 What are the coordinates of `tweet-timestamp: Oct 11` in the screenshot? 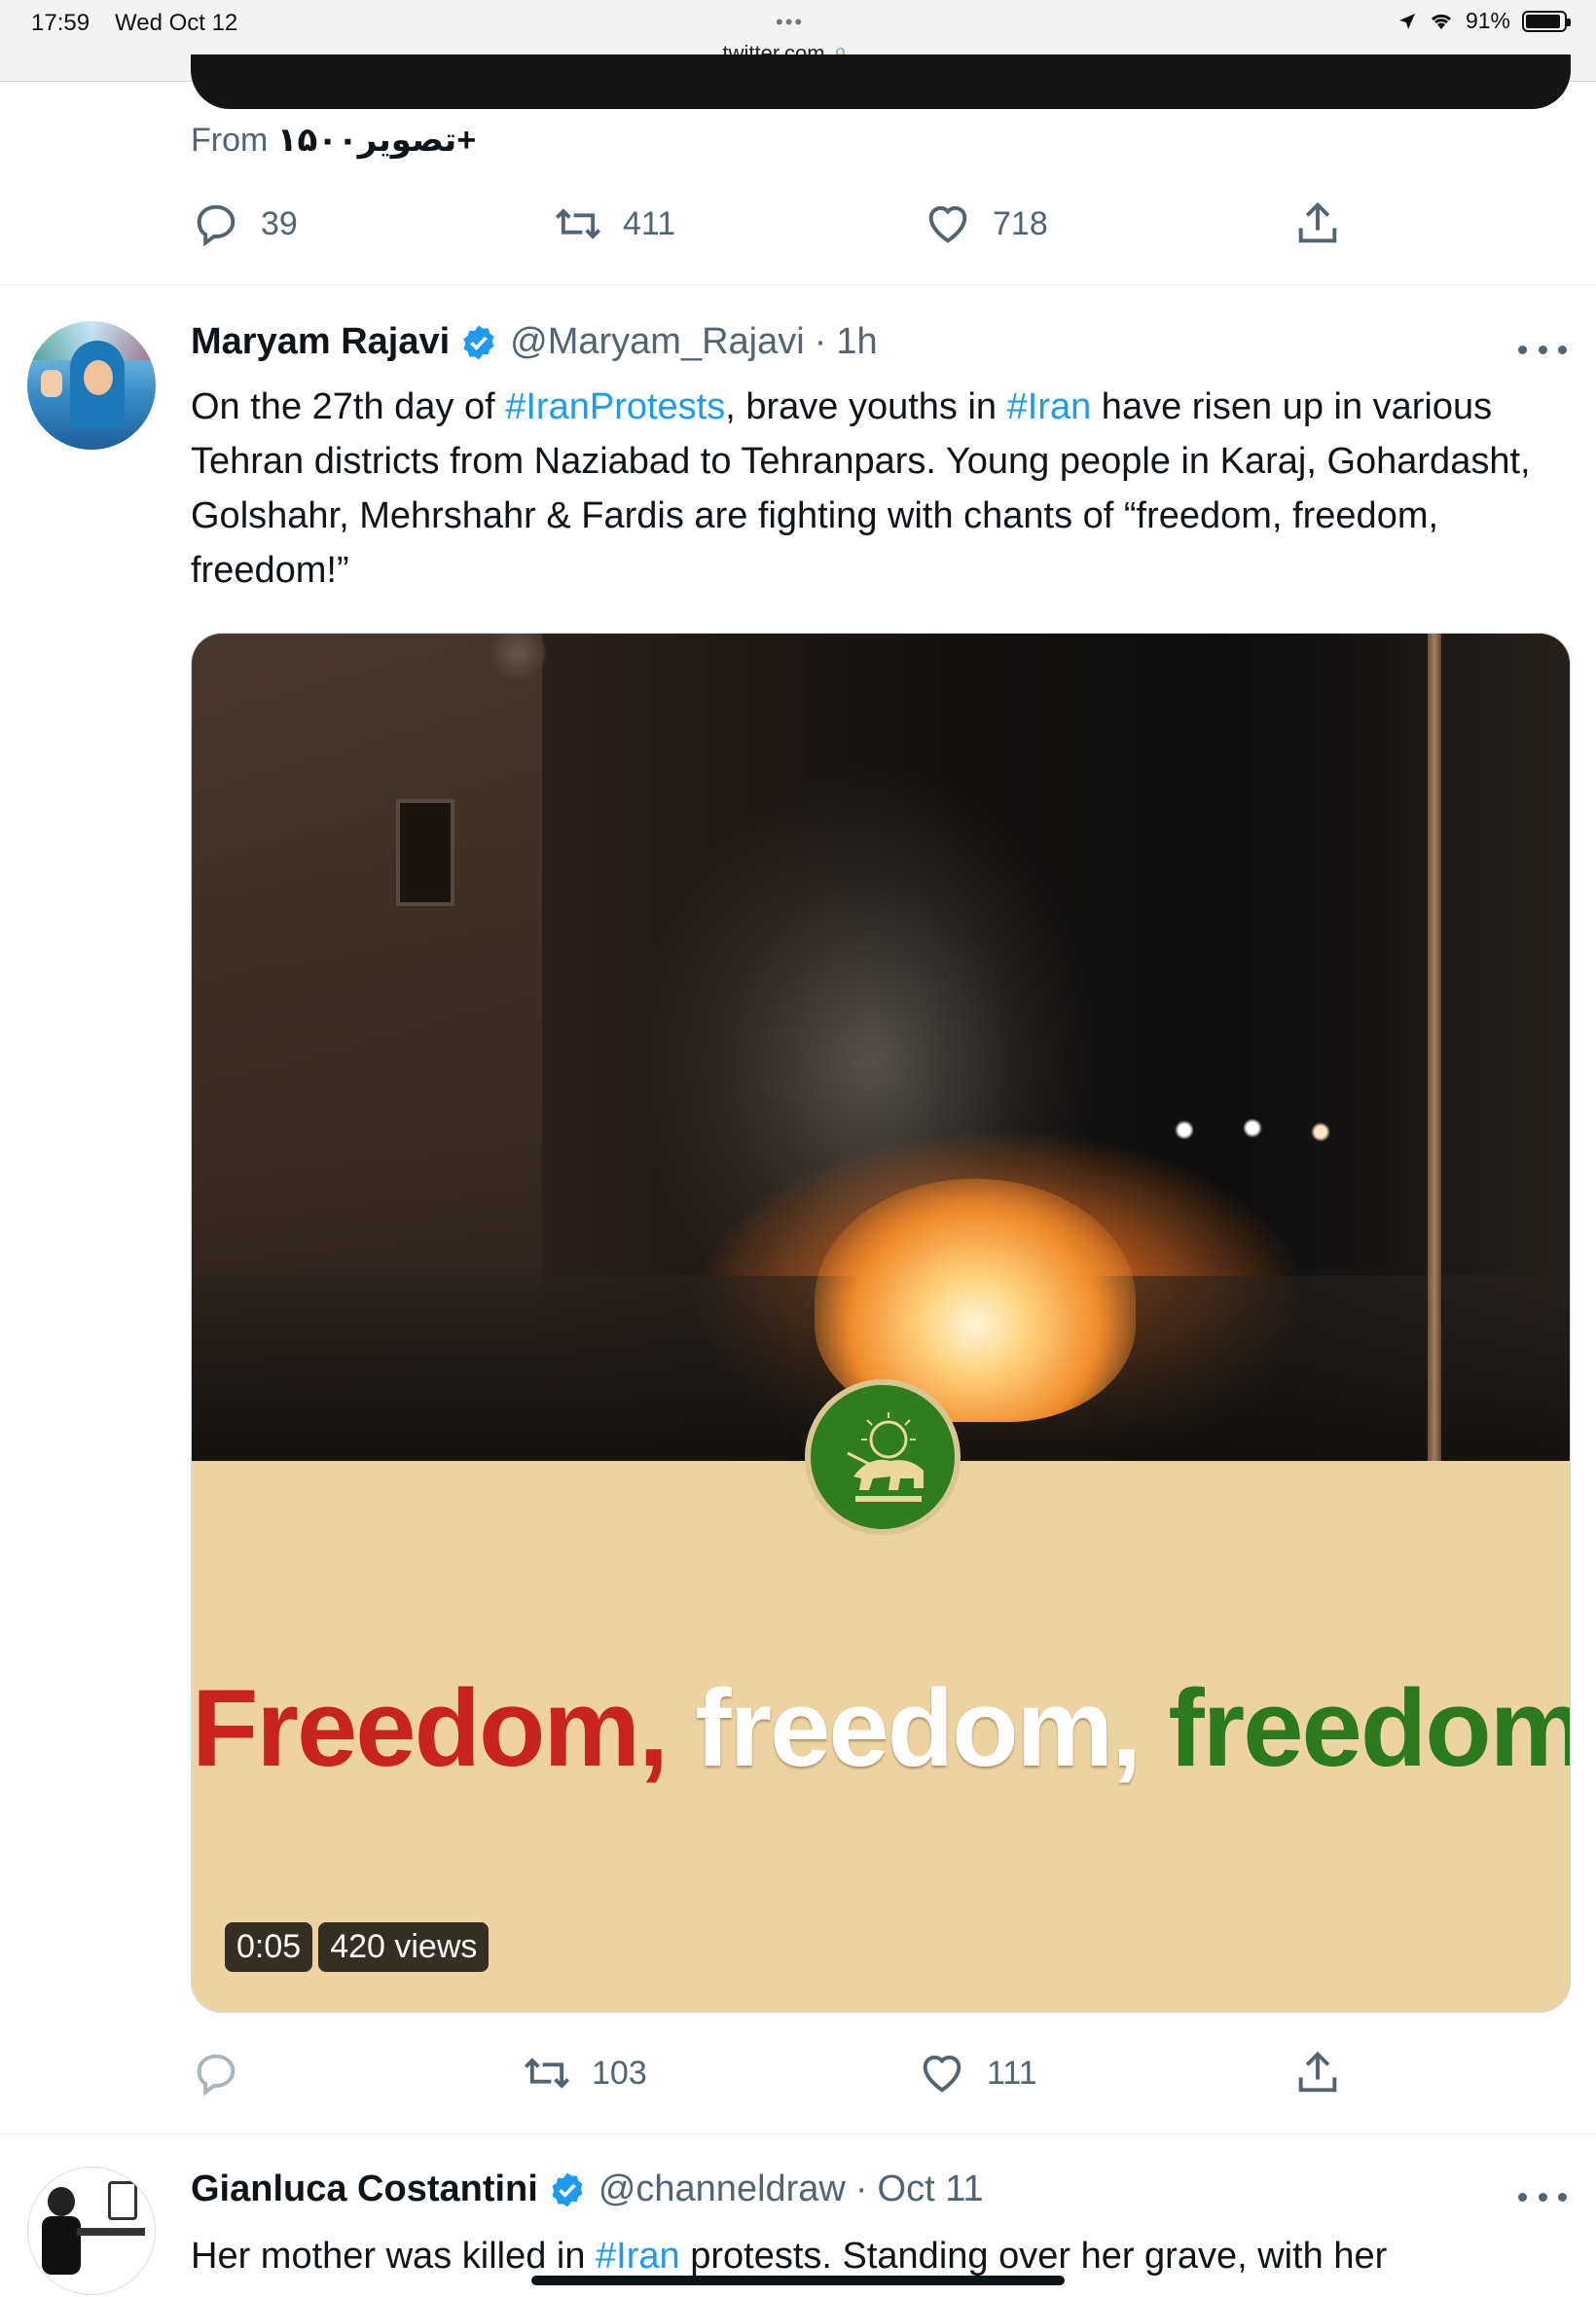 It's located at (931, 2189).